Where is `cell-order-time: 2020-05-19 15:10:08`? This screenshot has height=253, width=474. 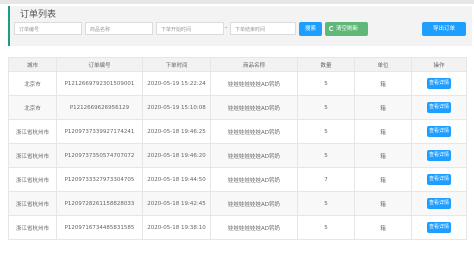
cell-order-time: 2020-05-19 15:10:08 is located at coordinates (176, 107).